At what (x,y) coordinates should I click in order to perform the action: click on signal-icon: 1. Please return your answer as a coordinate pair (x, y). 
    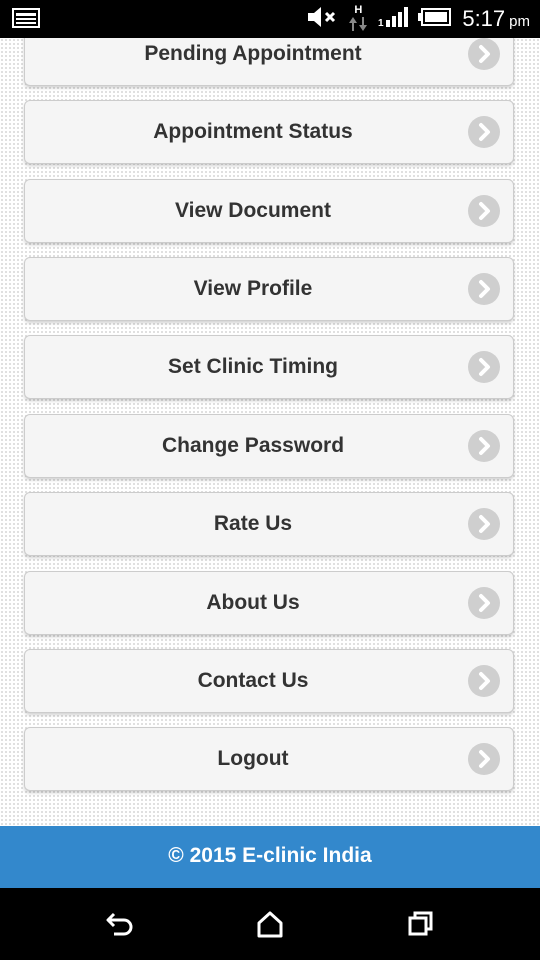
    Looking at the image, I should click on (393, 19).